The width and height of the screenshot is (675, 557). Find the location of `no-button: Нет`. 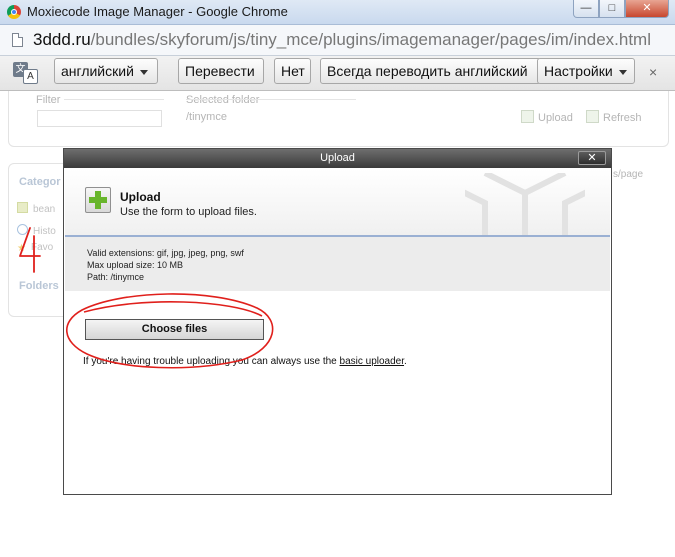

no-button: Нет is located at coordinates (292, 71).